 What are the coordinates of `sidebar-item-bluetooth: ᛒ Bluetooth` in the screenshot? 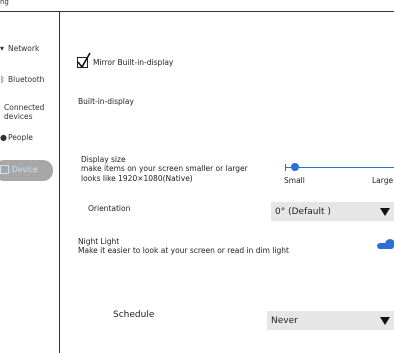 It's located at (22, 79).